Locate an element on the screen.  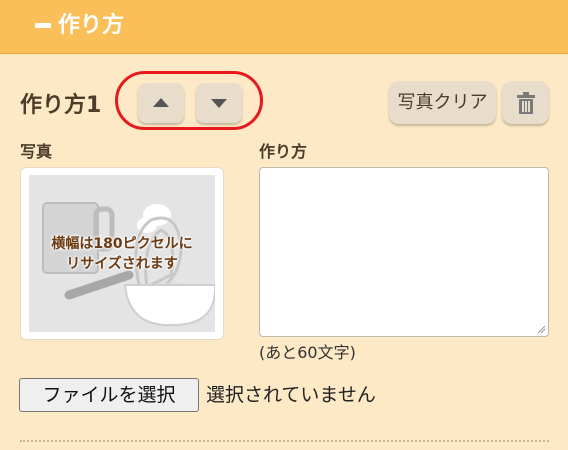
photo-placeholder-text-1: 横幅は180ピクセルに is located at coordinates (122, 244).